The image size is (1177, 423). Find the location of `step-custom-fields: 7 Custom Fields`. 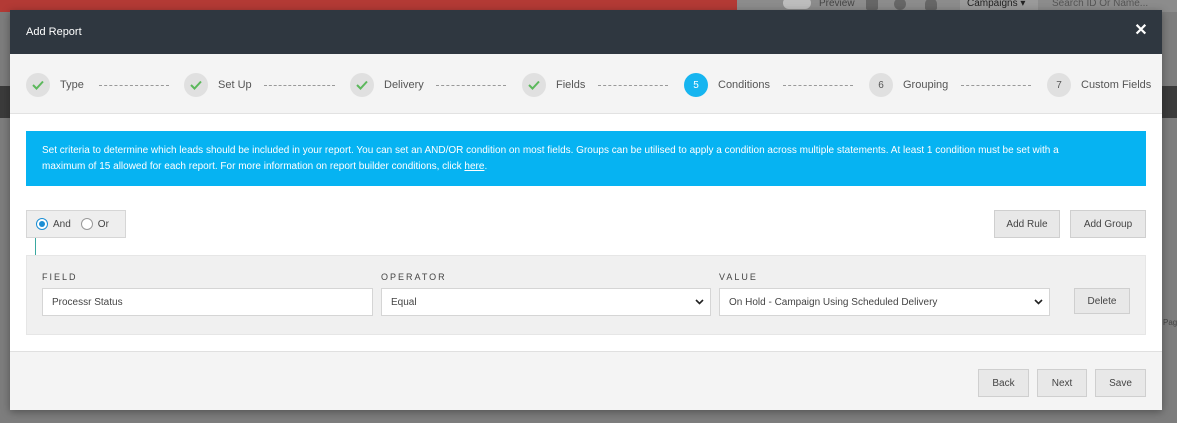

step-custom-fields: 7 Custom Fields is located at coordinates (1099, 85).